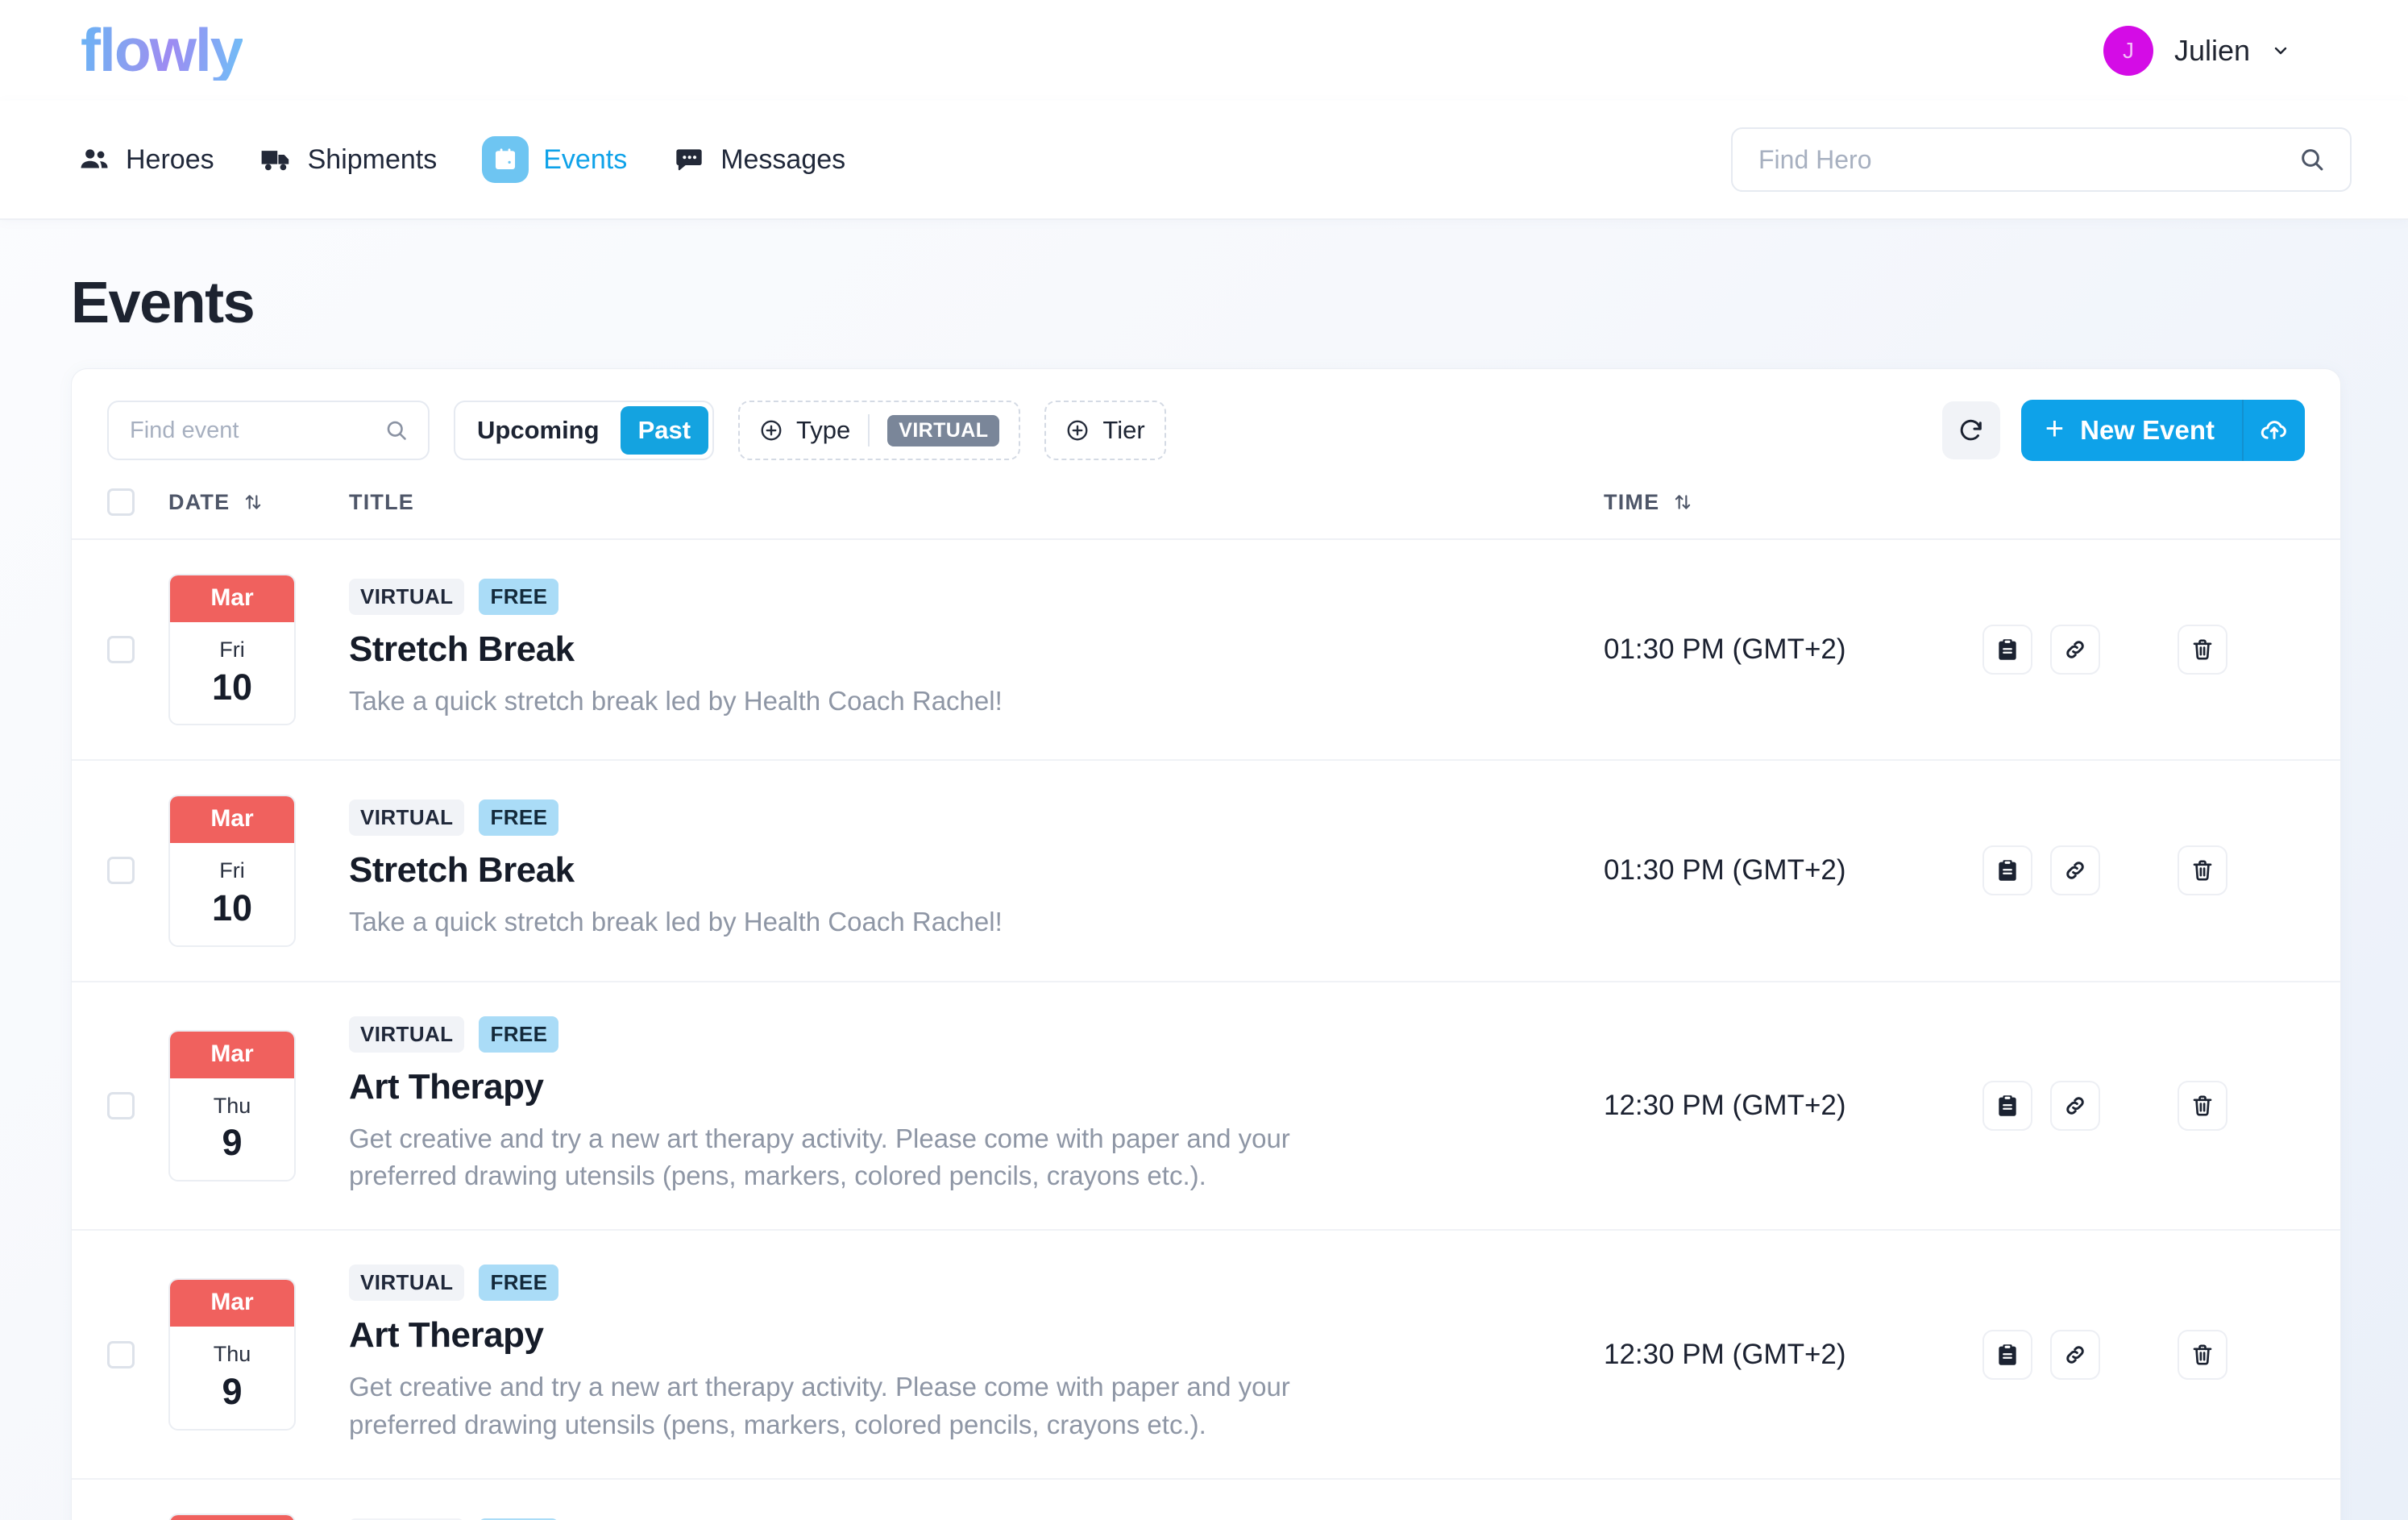  I want to click on new-event-label: New Event, so click(2148, 430).